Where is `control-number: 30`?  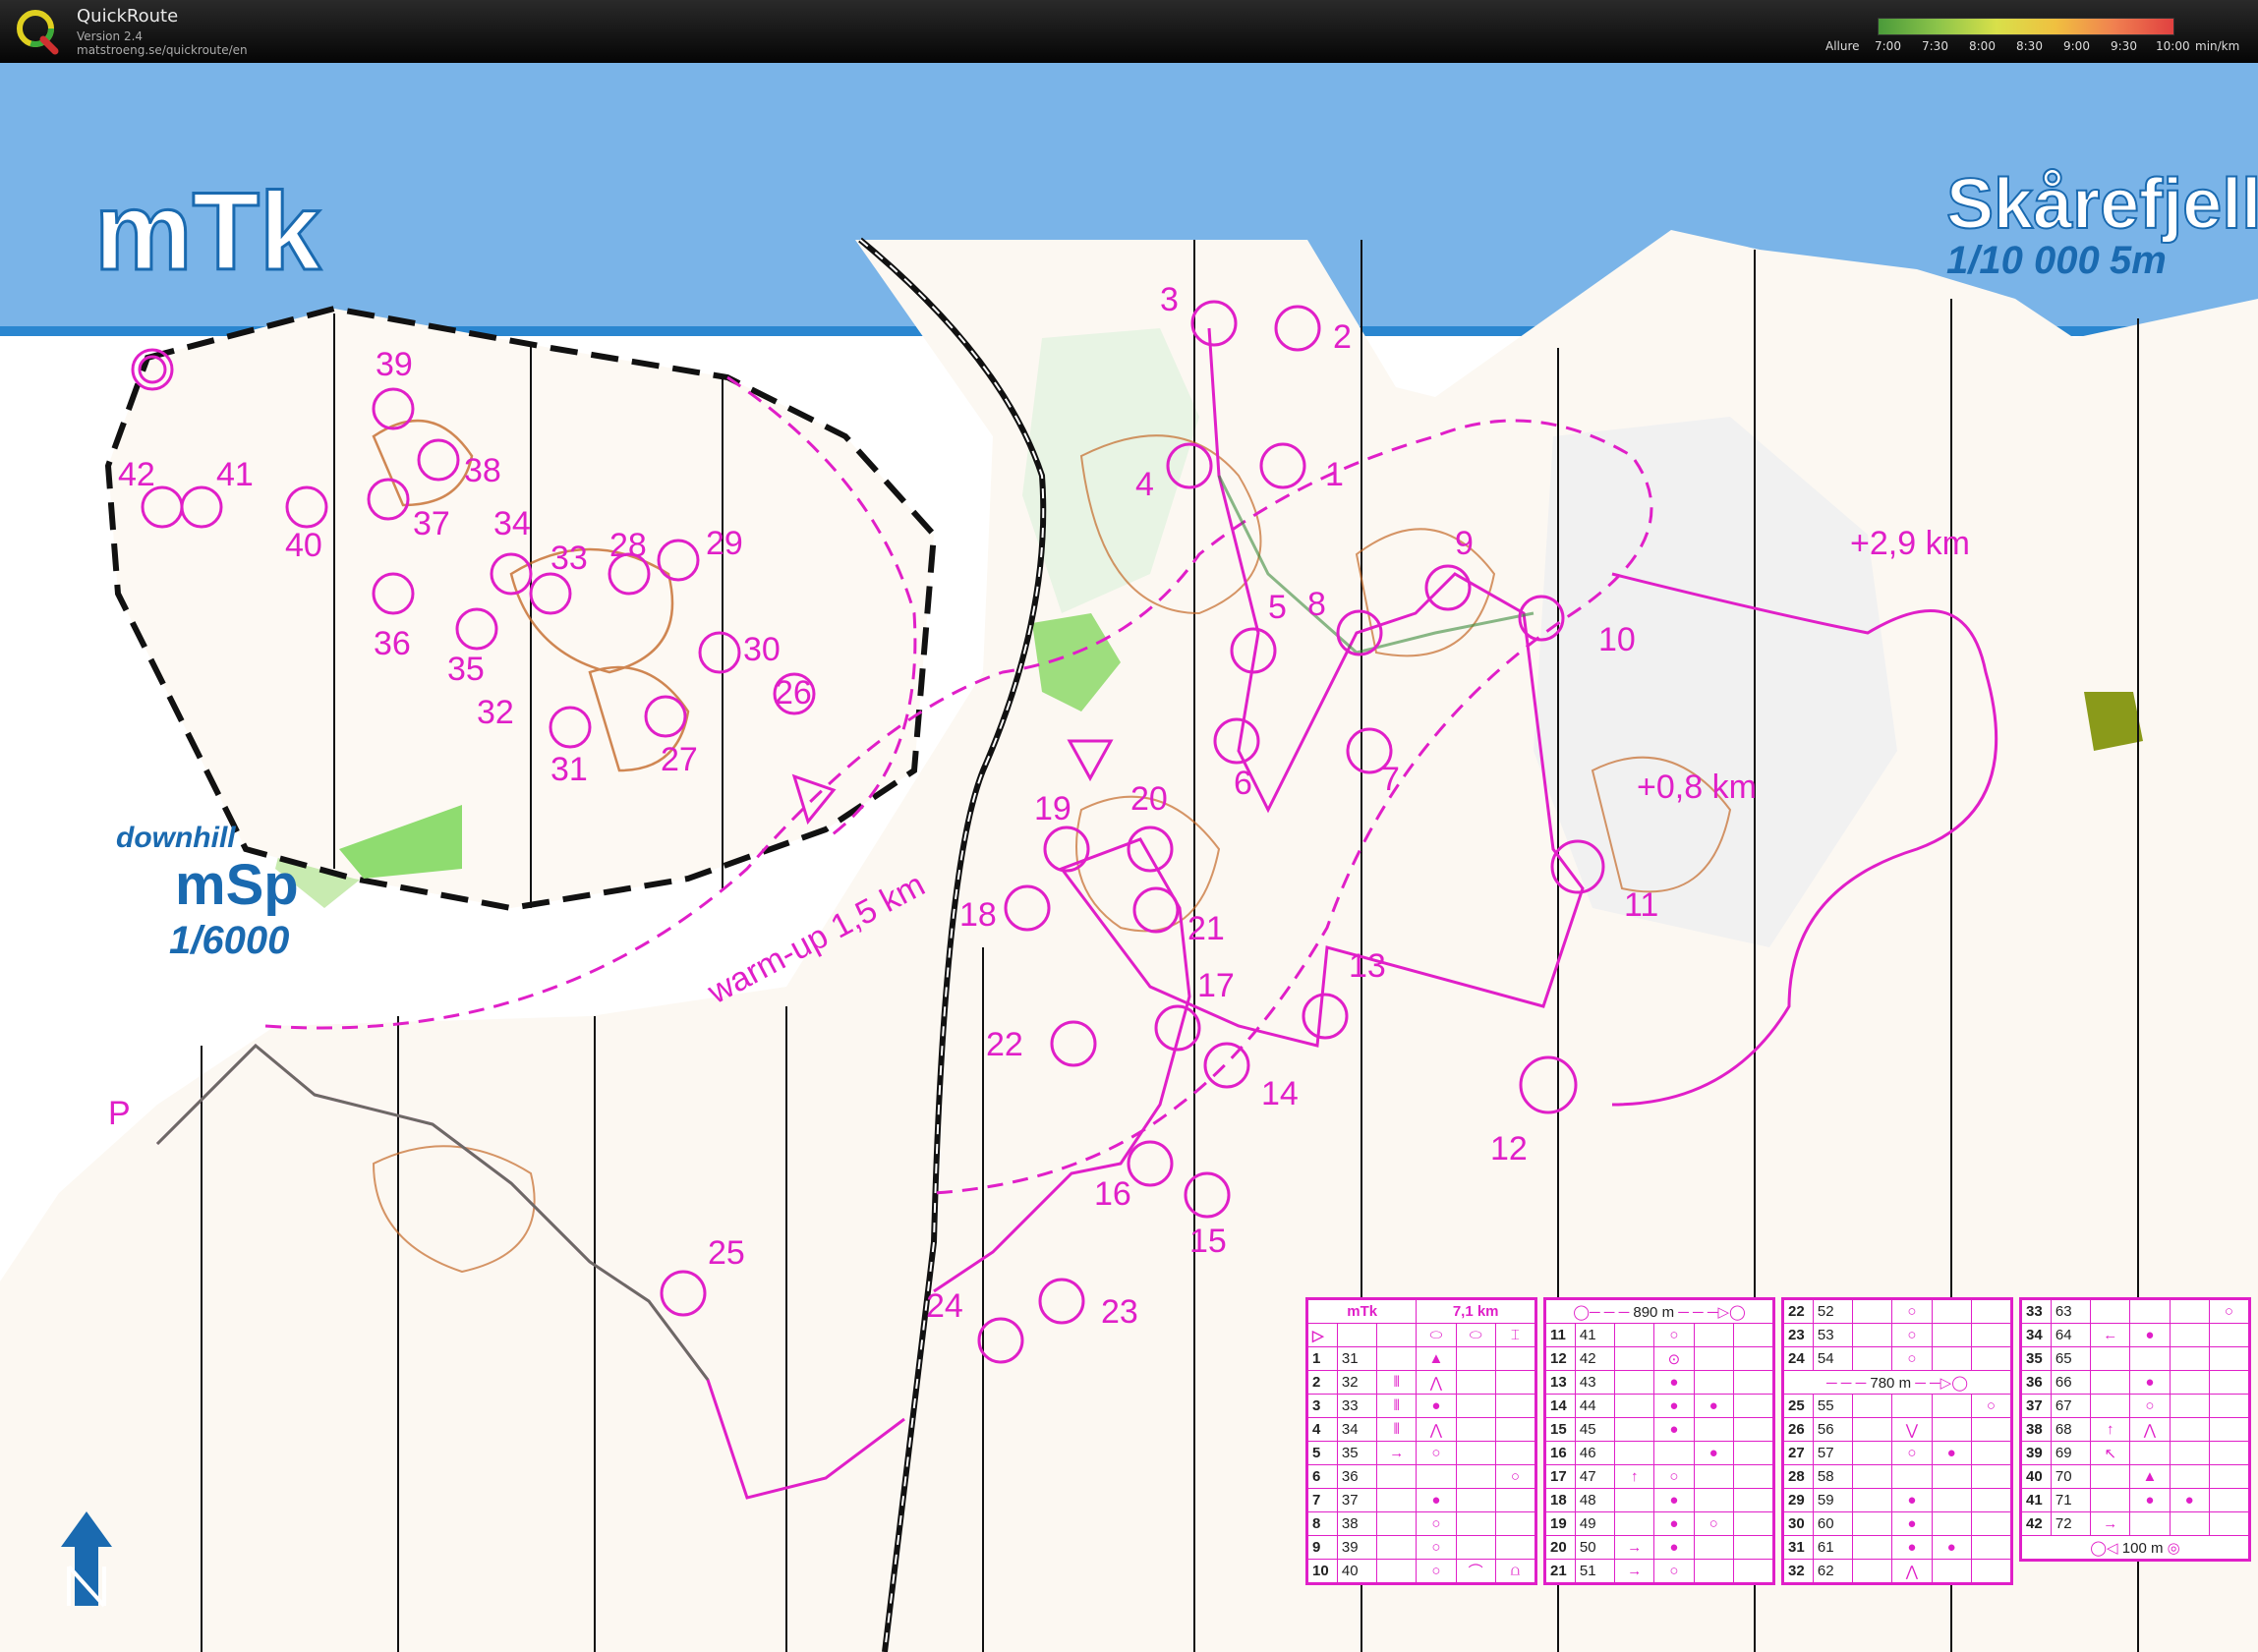
control-number: 30 is located at coordinates (762, 649).